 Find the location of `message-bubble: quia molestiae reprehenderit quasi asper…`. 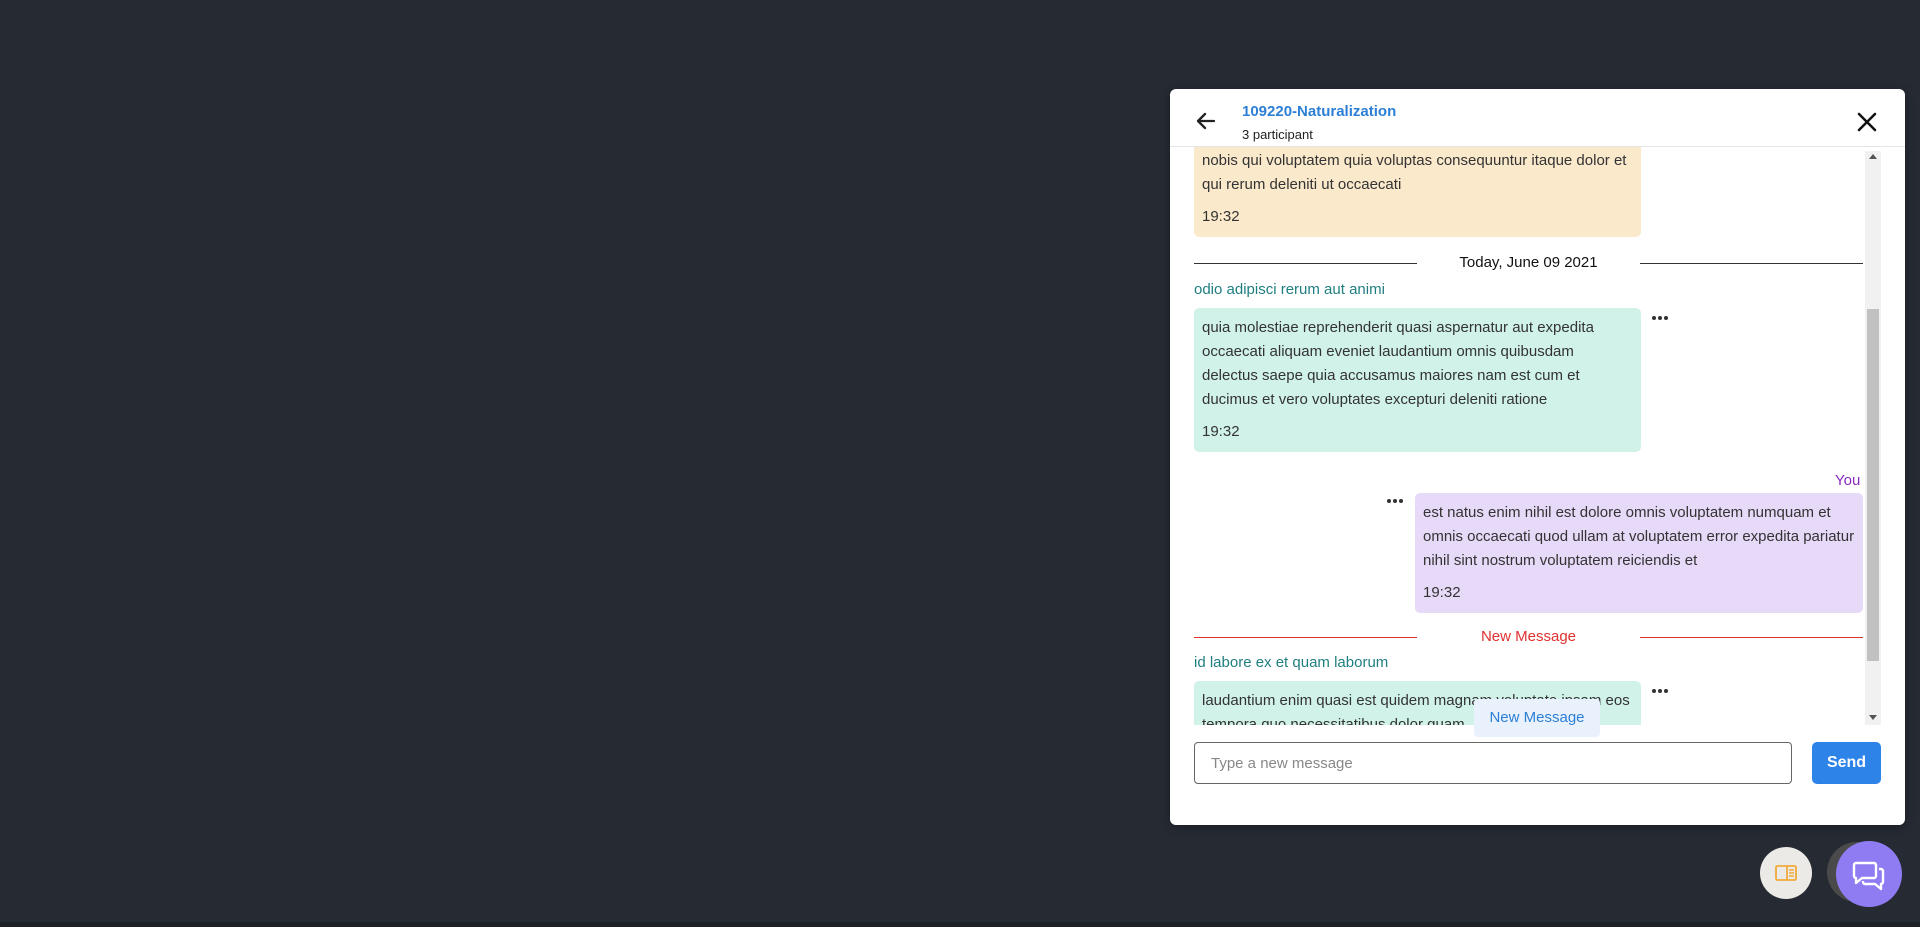

message-bubble: quia molestiae reprehenderit quasi asper… is located at coordinates (1417, 380).